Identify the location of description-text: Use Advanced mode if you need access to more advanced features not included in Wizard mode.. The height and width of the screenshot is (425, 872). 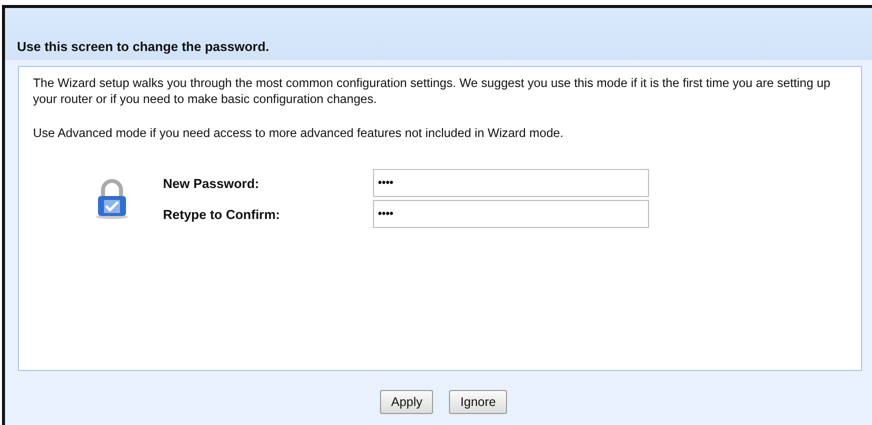
(298, 133).